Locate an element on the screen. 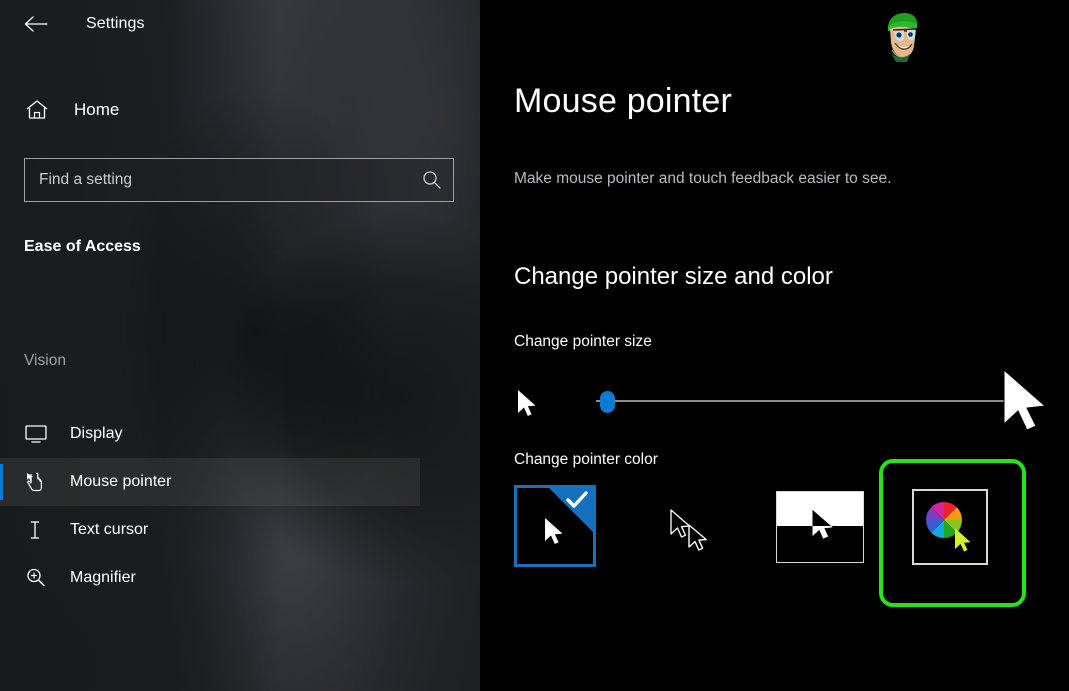 The image size is (1069, 691). pointer-custom-color-icon is located at coordinates (964, 544).